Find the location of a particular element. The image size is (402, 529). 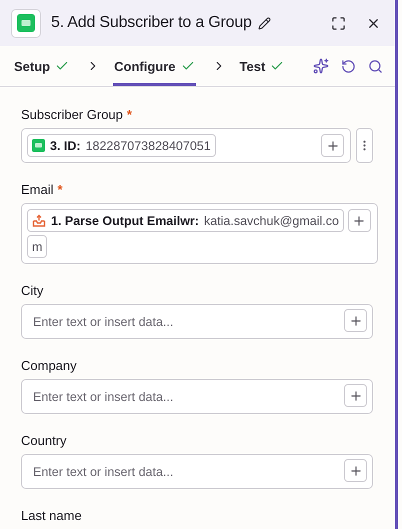

input-field: 3. ID: 182287073828407051 is located at coordinates (186, 145).